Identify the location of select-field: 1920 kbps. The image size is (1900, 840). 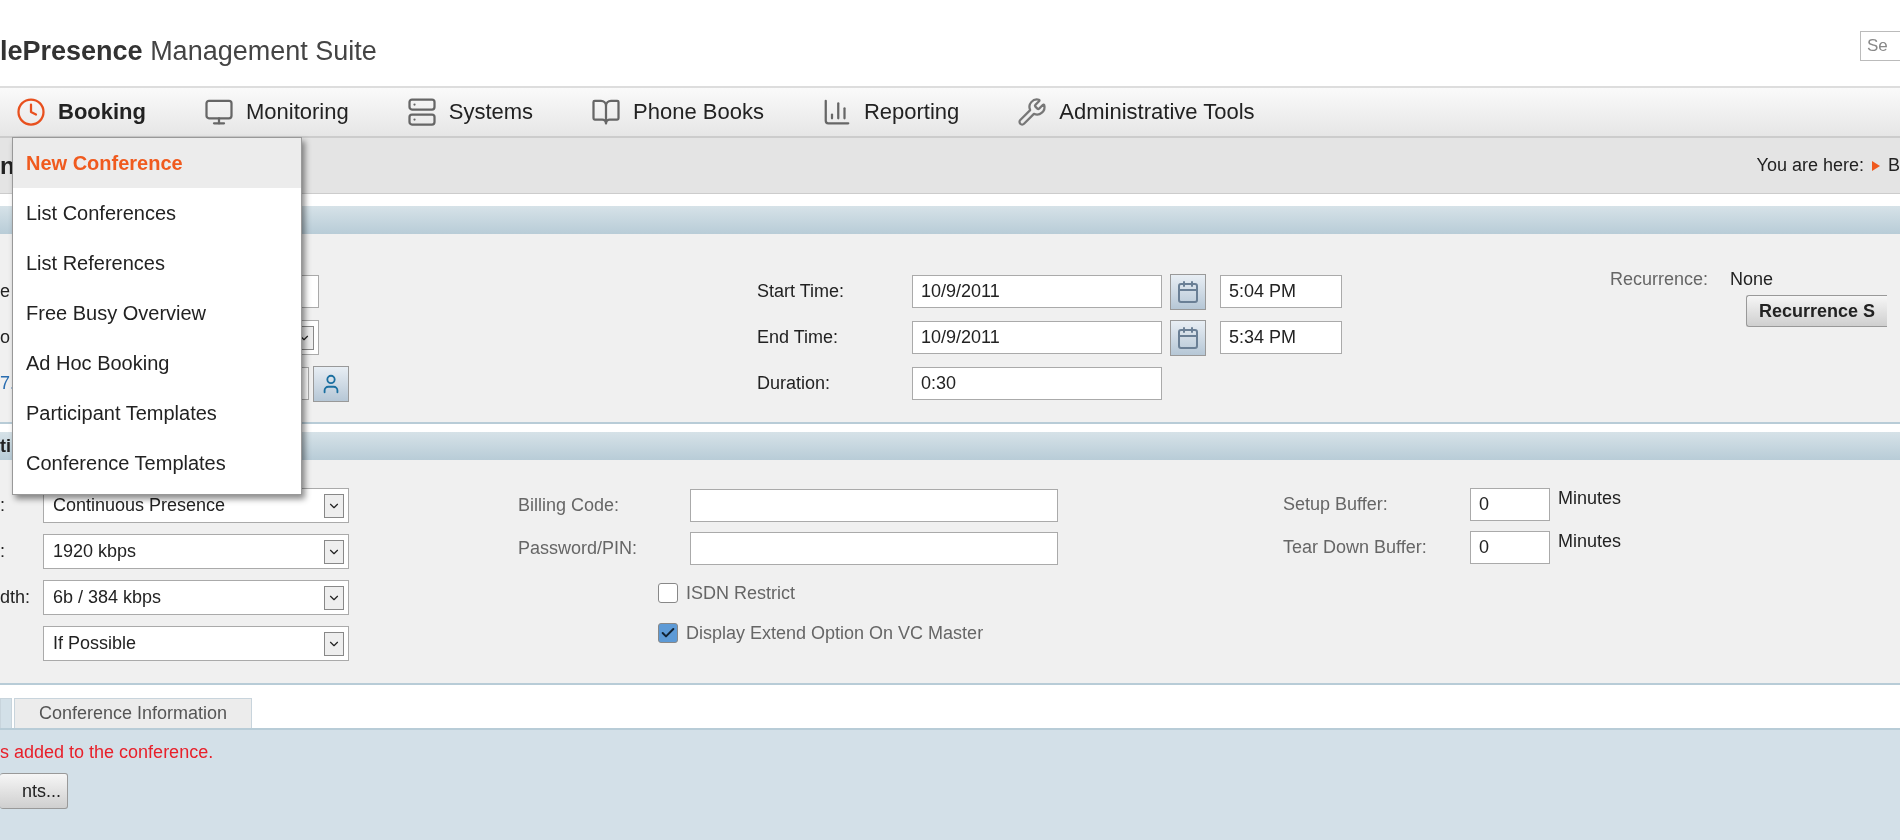
(196, 551).